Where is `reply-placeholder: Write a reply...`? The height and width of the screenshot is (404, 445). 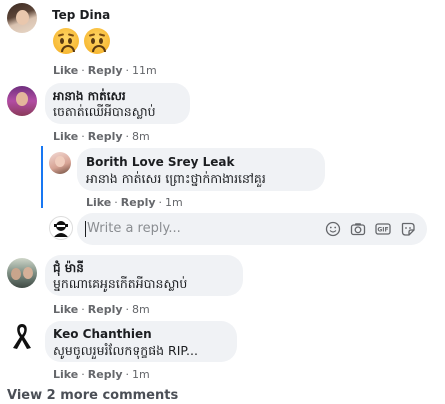 reply-placeholder: Write a reply... is located at coordinates (134, 228).